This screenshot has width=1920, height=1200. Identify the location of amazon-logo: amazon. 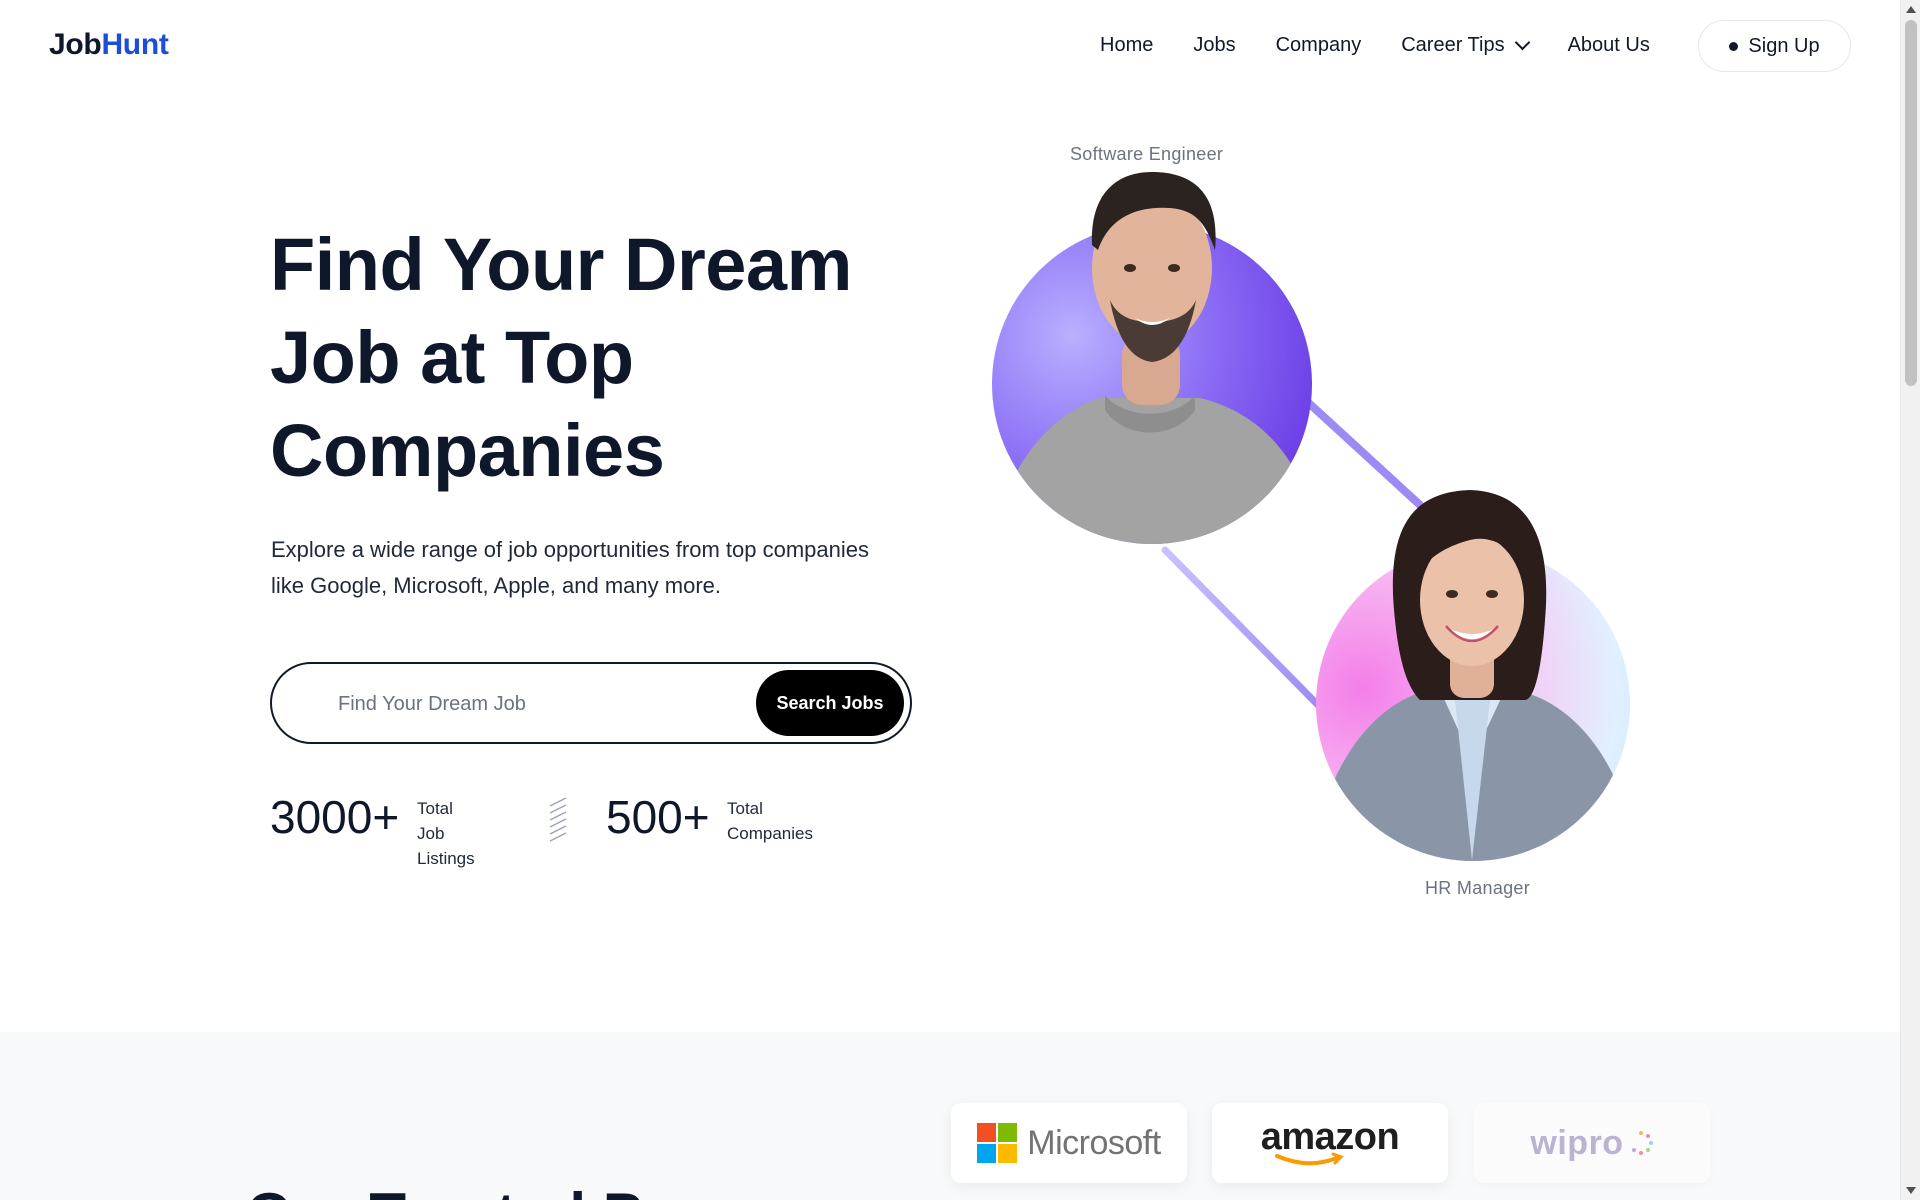
(1330, 1140).